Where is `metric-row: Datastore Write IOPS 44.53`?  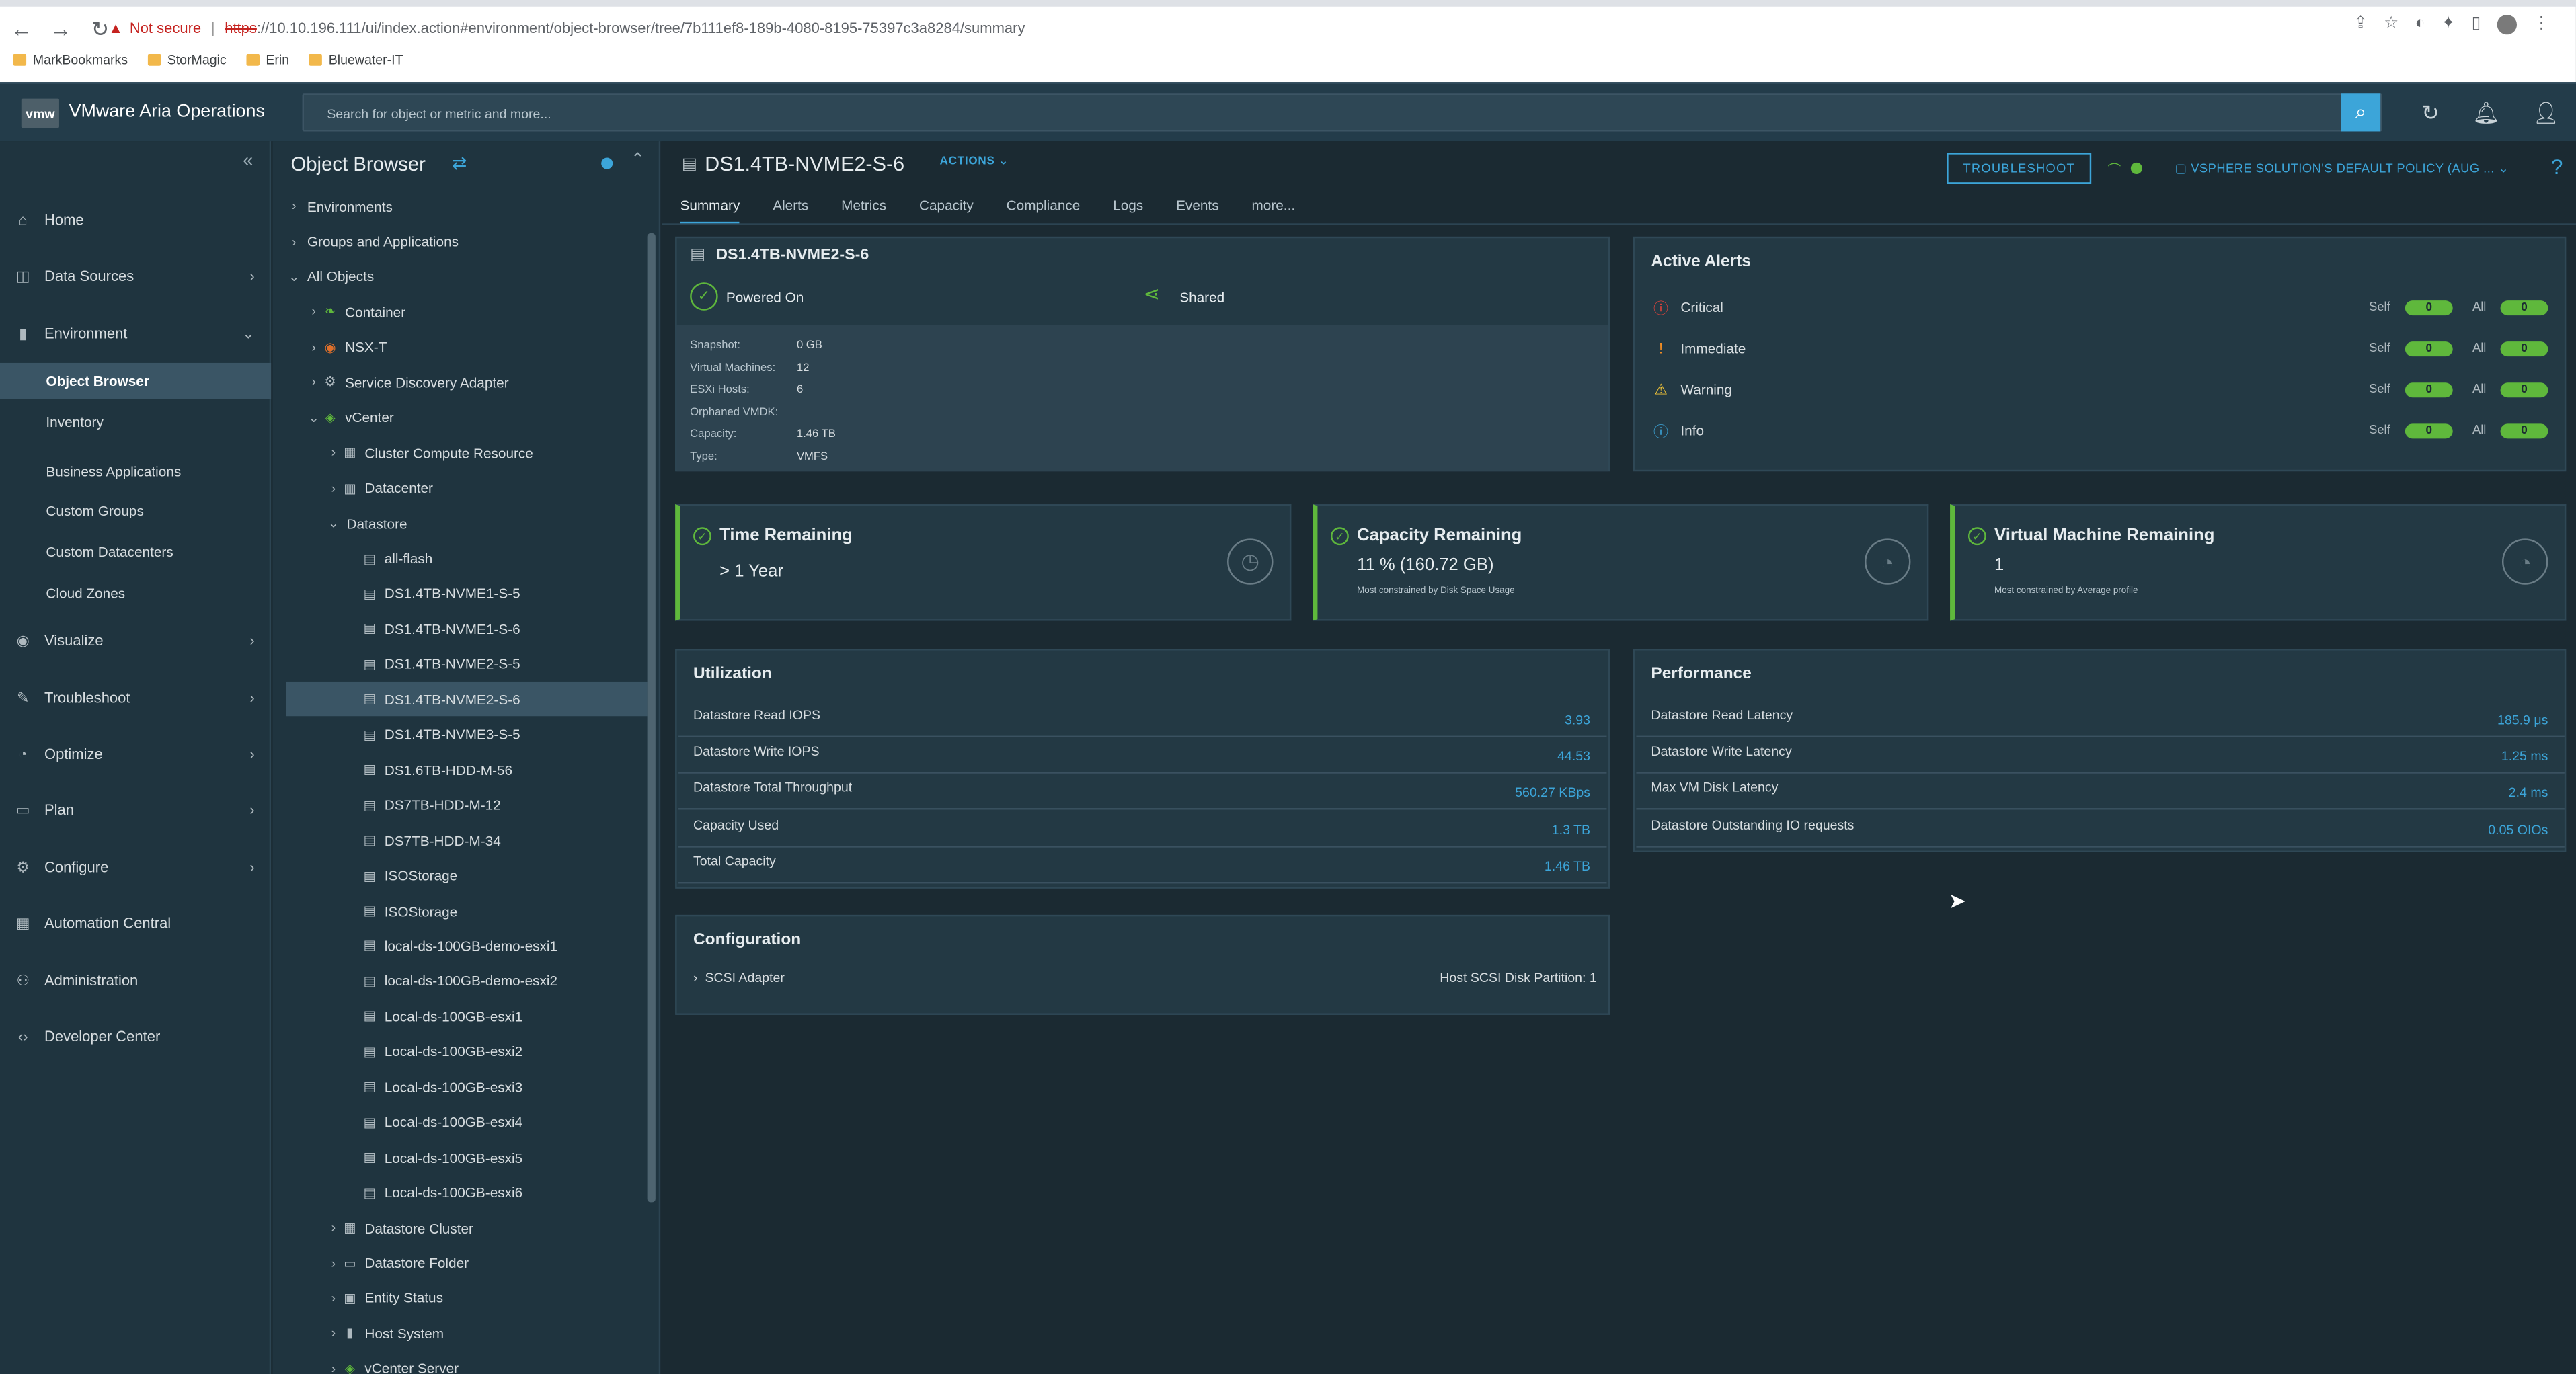
metric-row: Datastore Write IOPS 44.53 is located at coordinates (1143, 755).